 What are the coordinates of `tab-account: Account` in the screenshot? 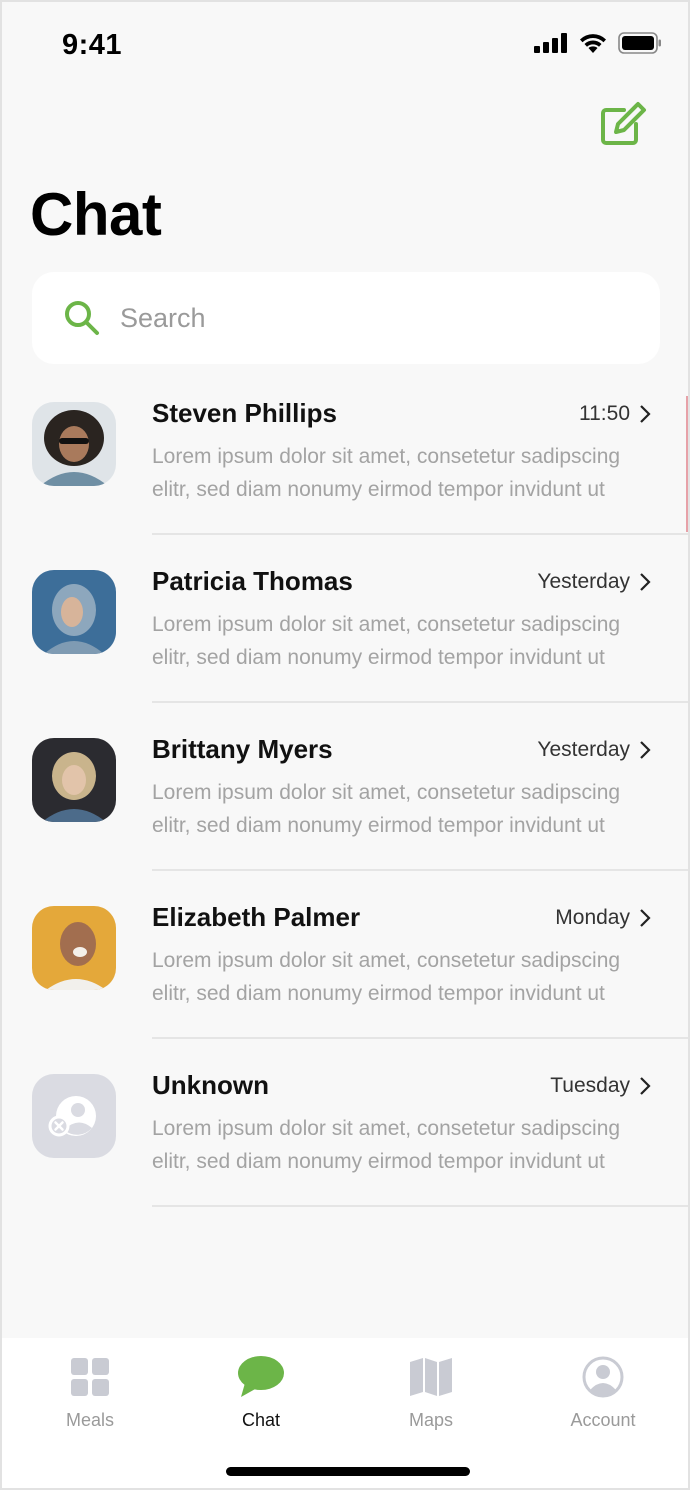 It's located at (603, 1391).